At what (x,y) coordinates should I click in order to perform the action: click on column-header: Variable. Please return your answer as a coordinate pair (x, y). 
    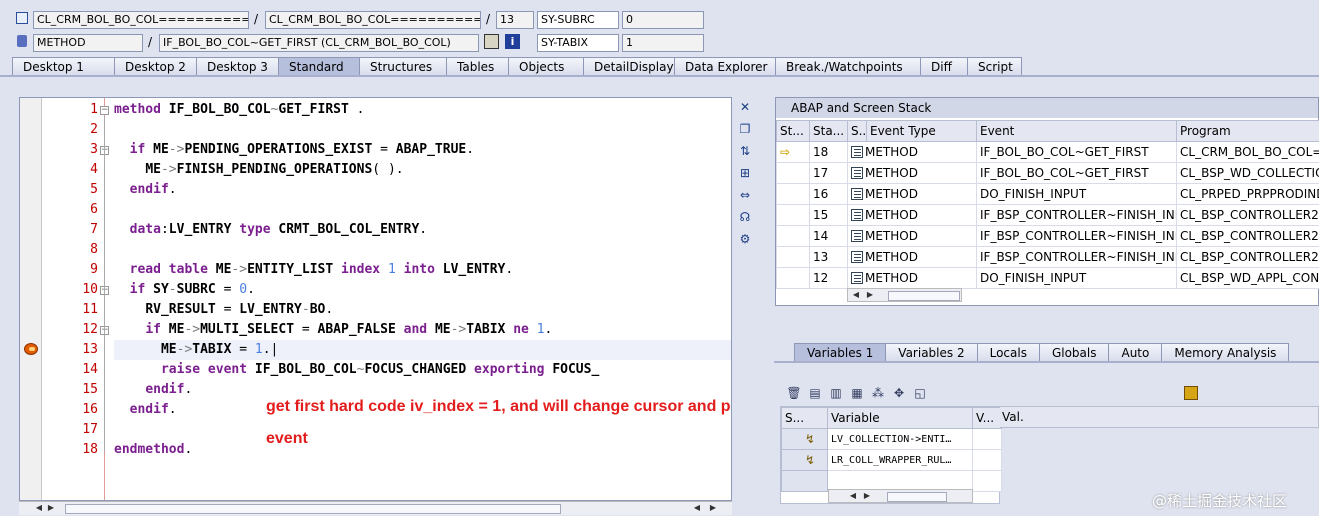
    Looking at the image, I should click on (900, 418).